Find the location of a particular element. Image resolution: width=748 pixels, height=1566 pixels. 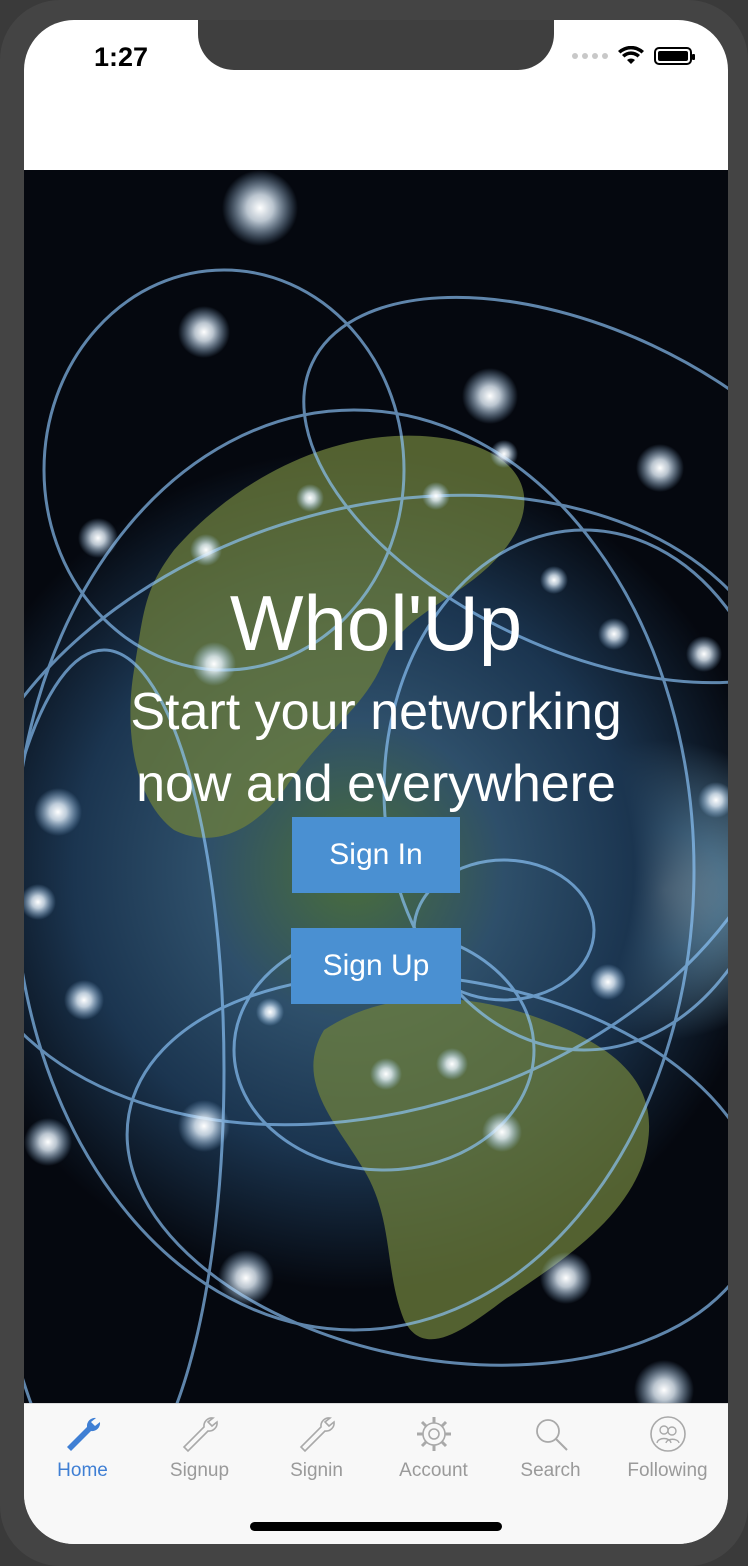

sign-up-button: Sign Up is located at coordinates (376, 966).